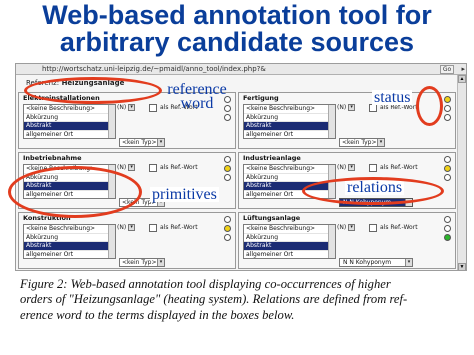 This screenshot has height=355, width=474. Describe the element at coordinates (75, 192) in the screenshot. I see `primitives-highlight` at that location.